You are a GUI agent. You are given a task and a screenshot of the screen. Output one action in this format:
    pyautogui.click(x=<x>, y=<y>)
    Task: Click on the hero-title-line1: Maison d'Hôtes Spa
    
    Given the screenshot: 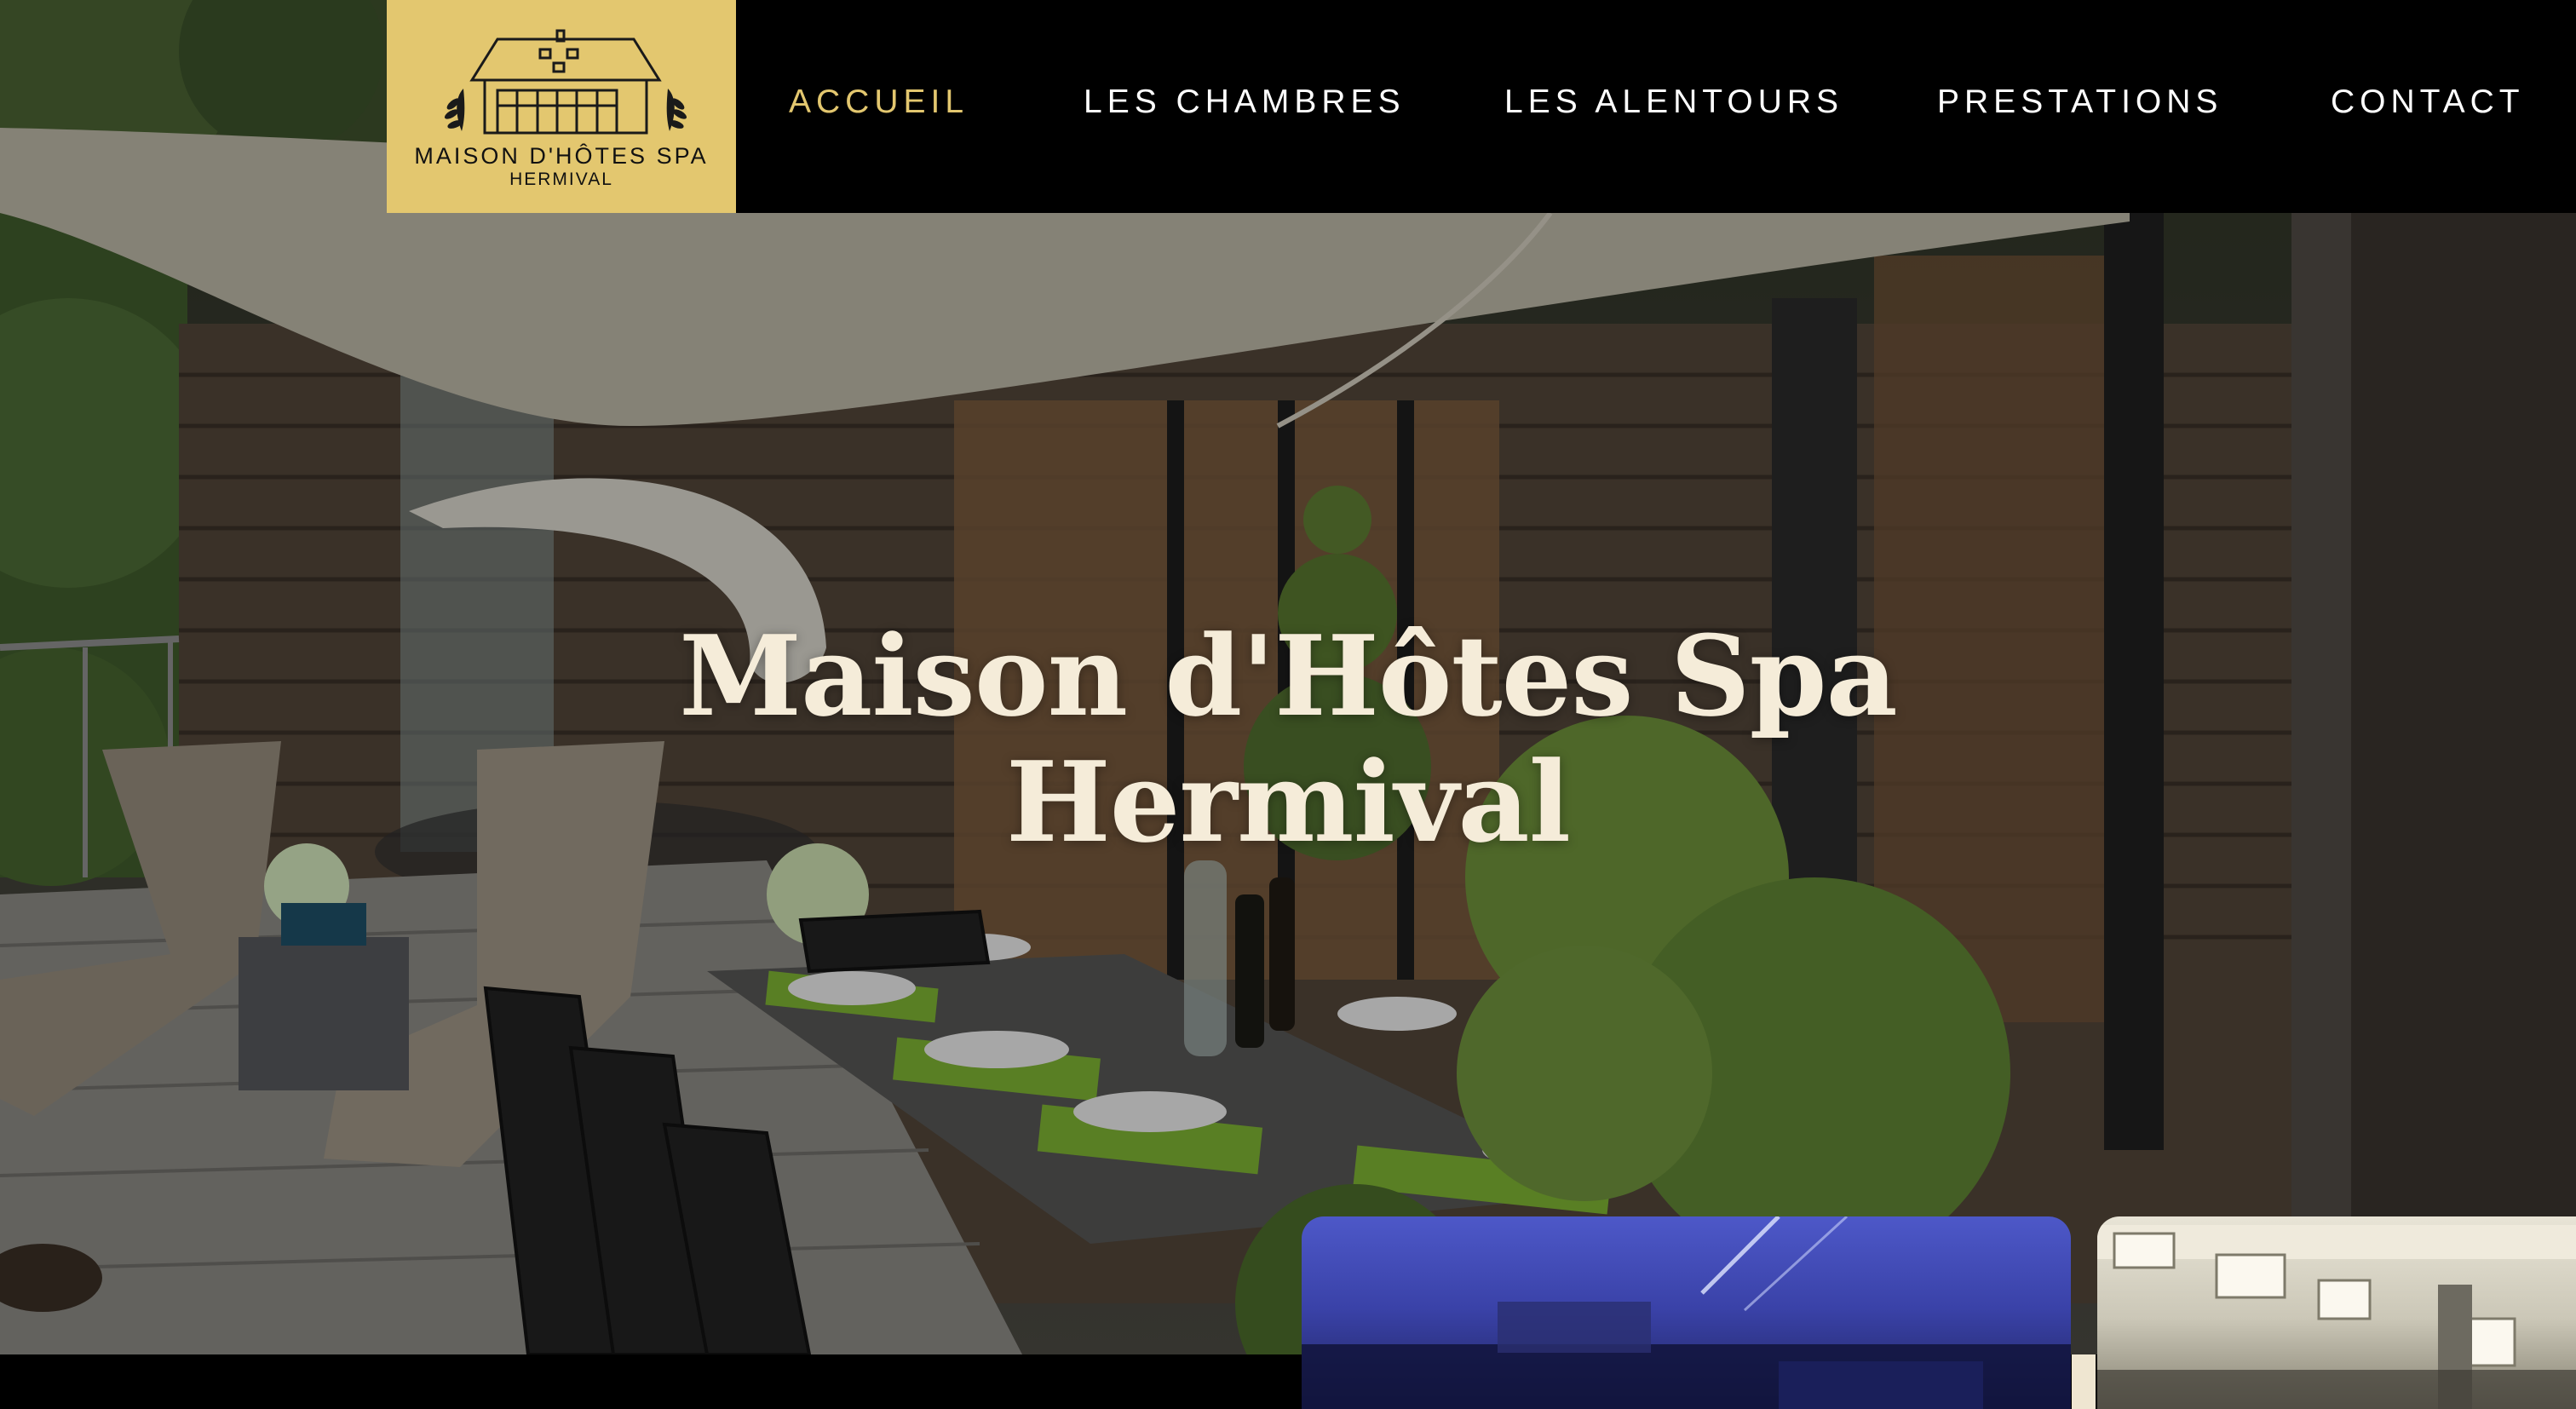 What is the action you would take?
    pyautogui.click(x=1288, y=676)
    